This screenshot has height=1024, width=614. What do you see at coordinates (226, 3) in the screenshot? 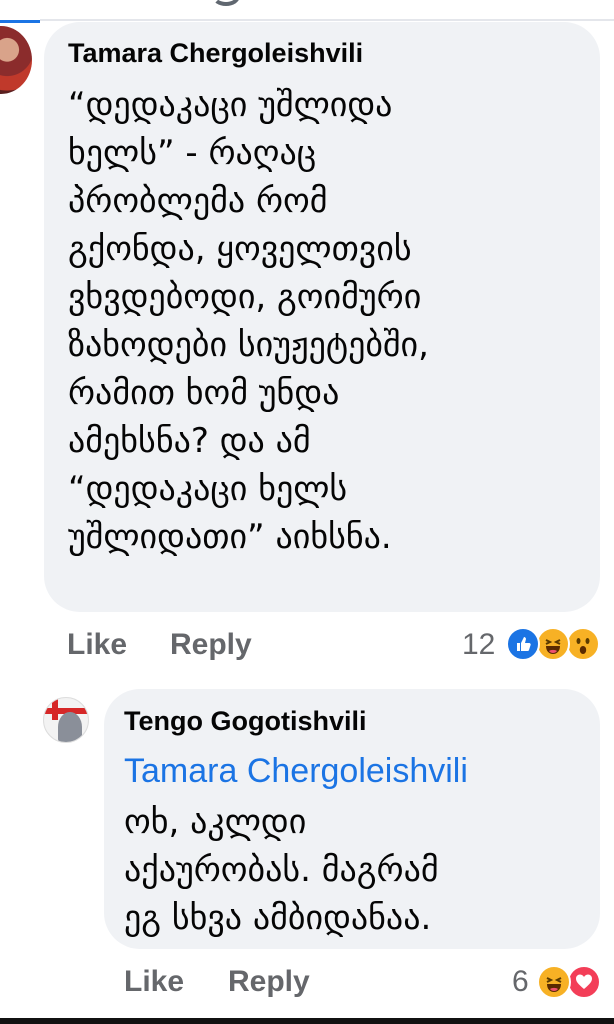
I see `partial-icon` at bounding box center [226, 3].